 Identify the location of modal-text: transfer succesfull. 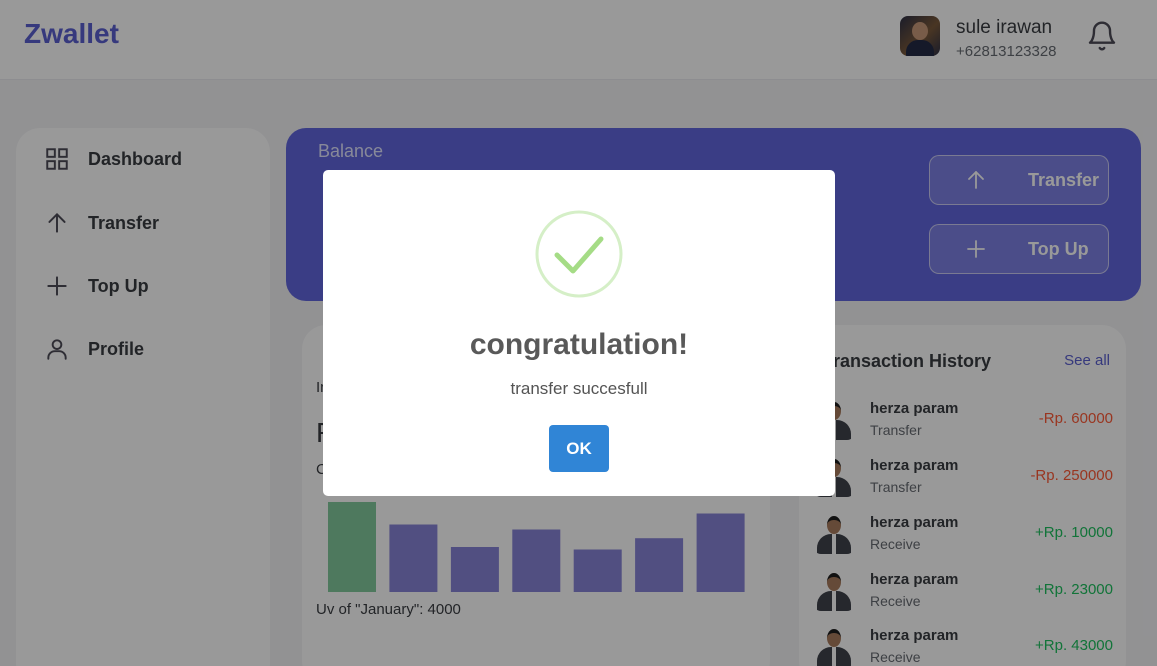
(579, 388).